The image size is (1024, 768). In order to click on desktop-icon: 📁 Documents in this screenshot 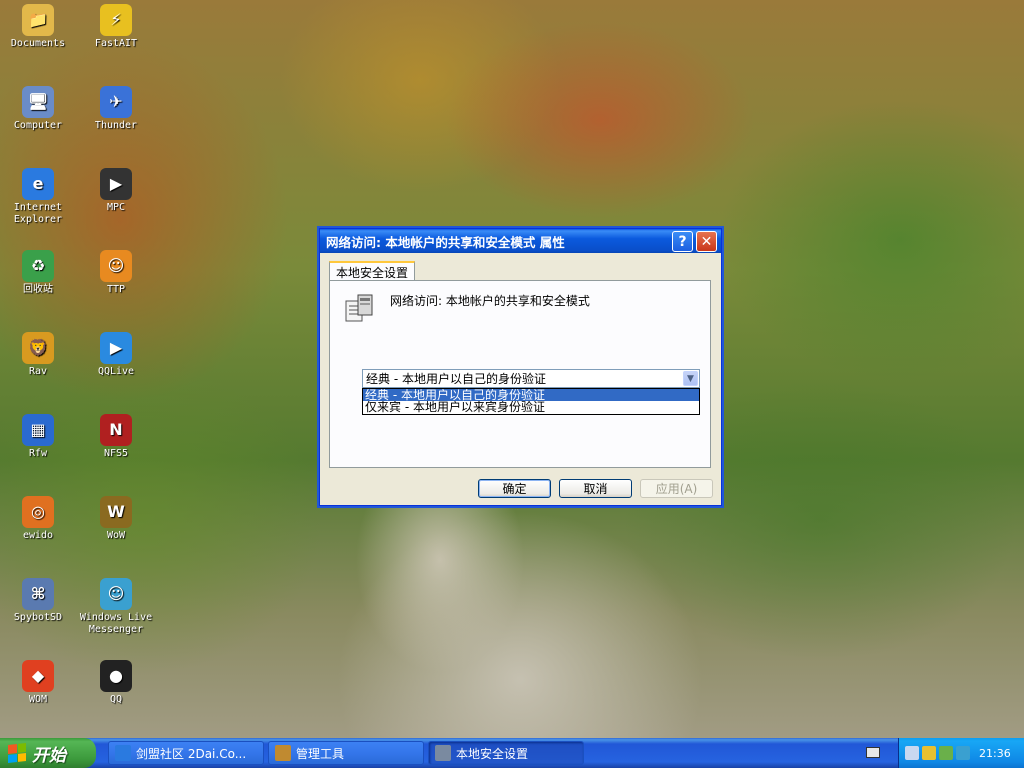, I will do `click(38, 27)`.